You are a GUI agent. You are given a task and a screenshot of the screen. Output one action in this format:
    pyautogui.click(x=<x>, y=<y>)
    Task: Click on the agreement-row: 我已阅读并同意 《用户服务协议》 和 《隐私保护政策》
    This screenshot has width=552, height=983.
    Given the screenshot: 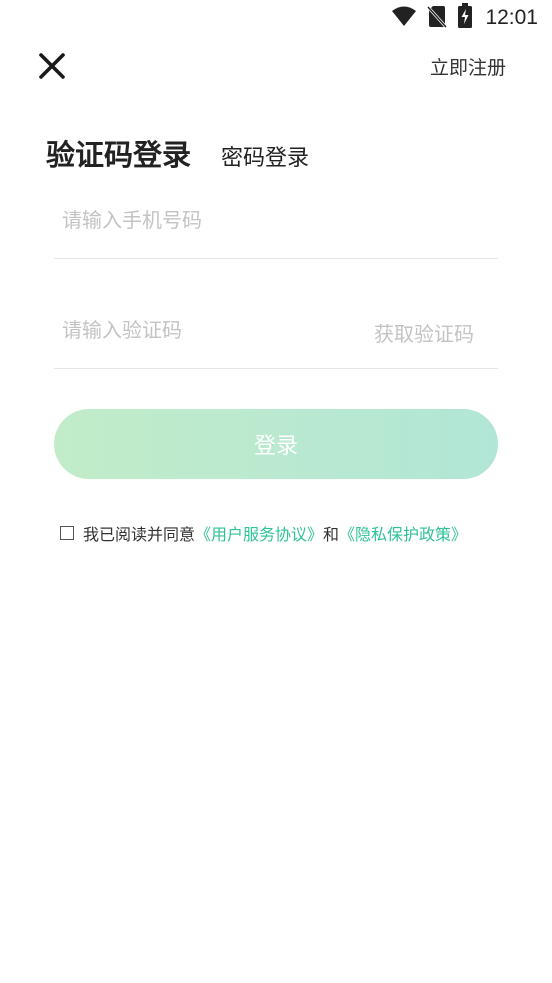 What is the action you would take?
    pyautogui.click(x=263, y=533)
    